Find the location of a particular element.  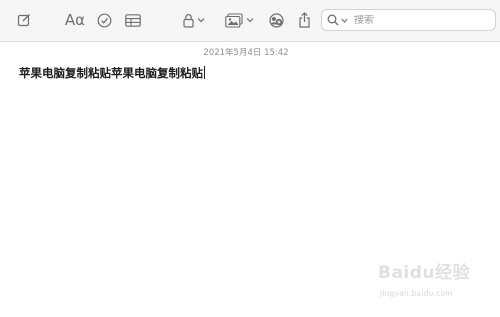

search-input is located at coordinates (414, 20).